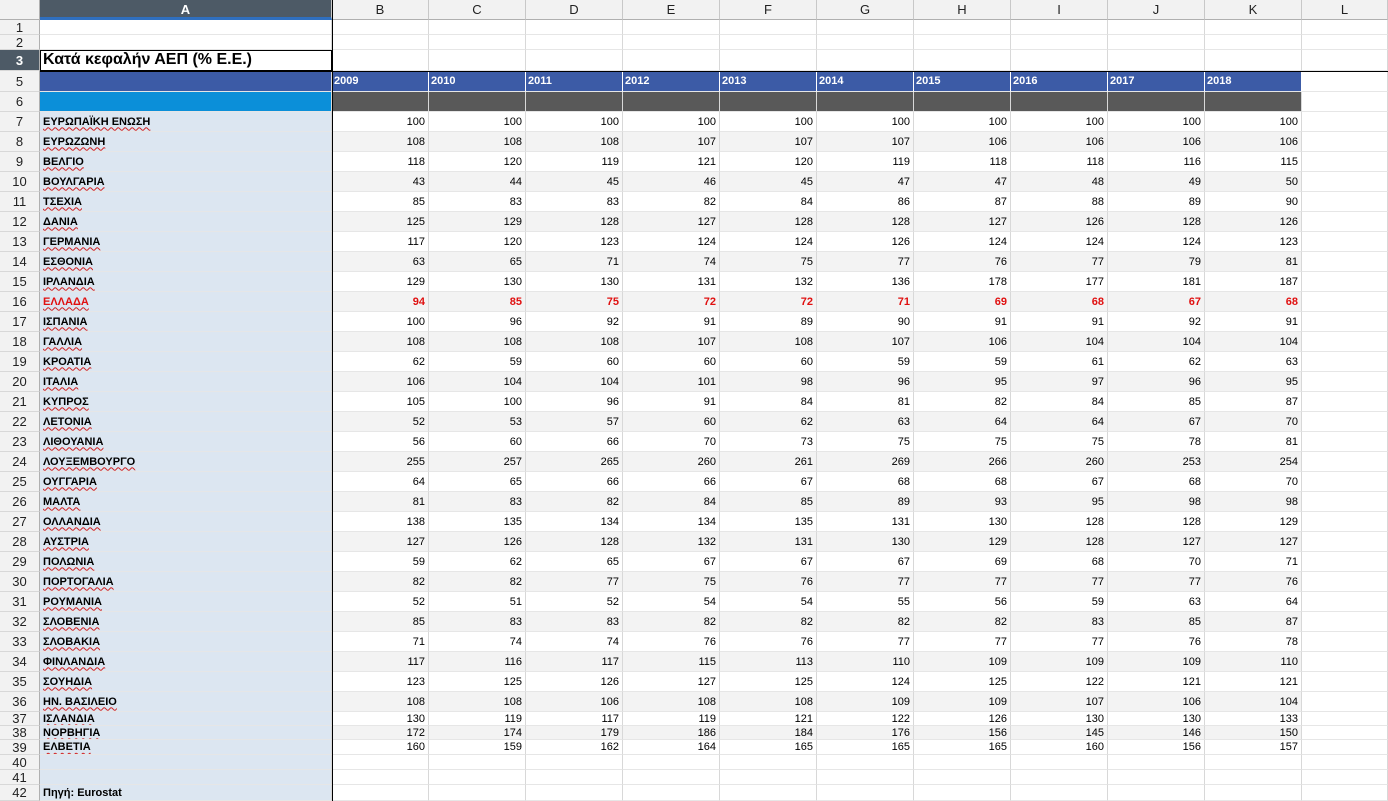 Image resolution: width=1388 pixels, height=801 pixels. Describe the element at coordinates (380, 182) in the screenshot. I see `value-cell: 43` at that location.